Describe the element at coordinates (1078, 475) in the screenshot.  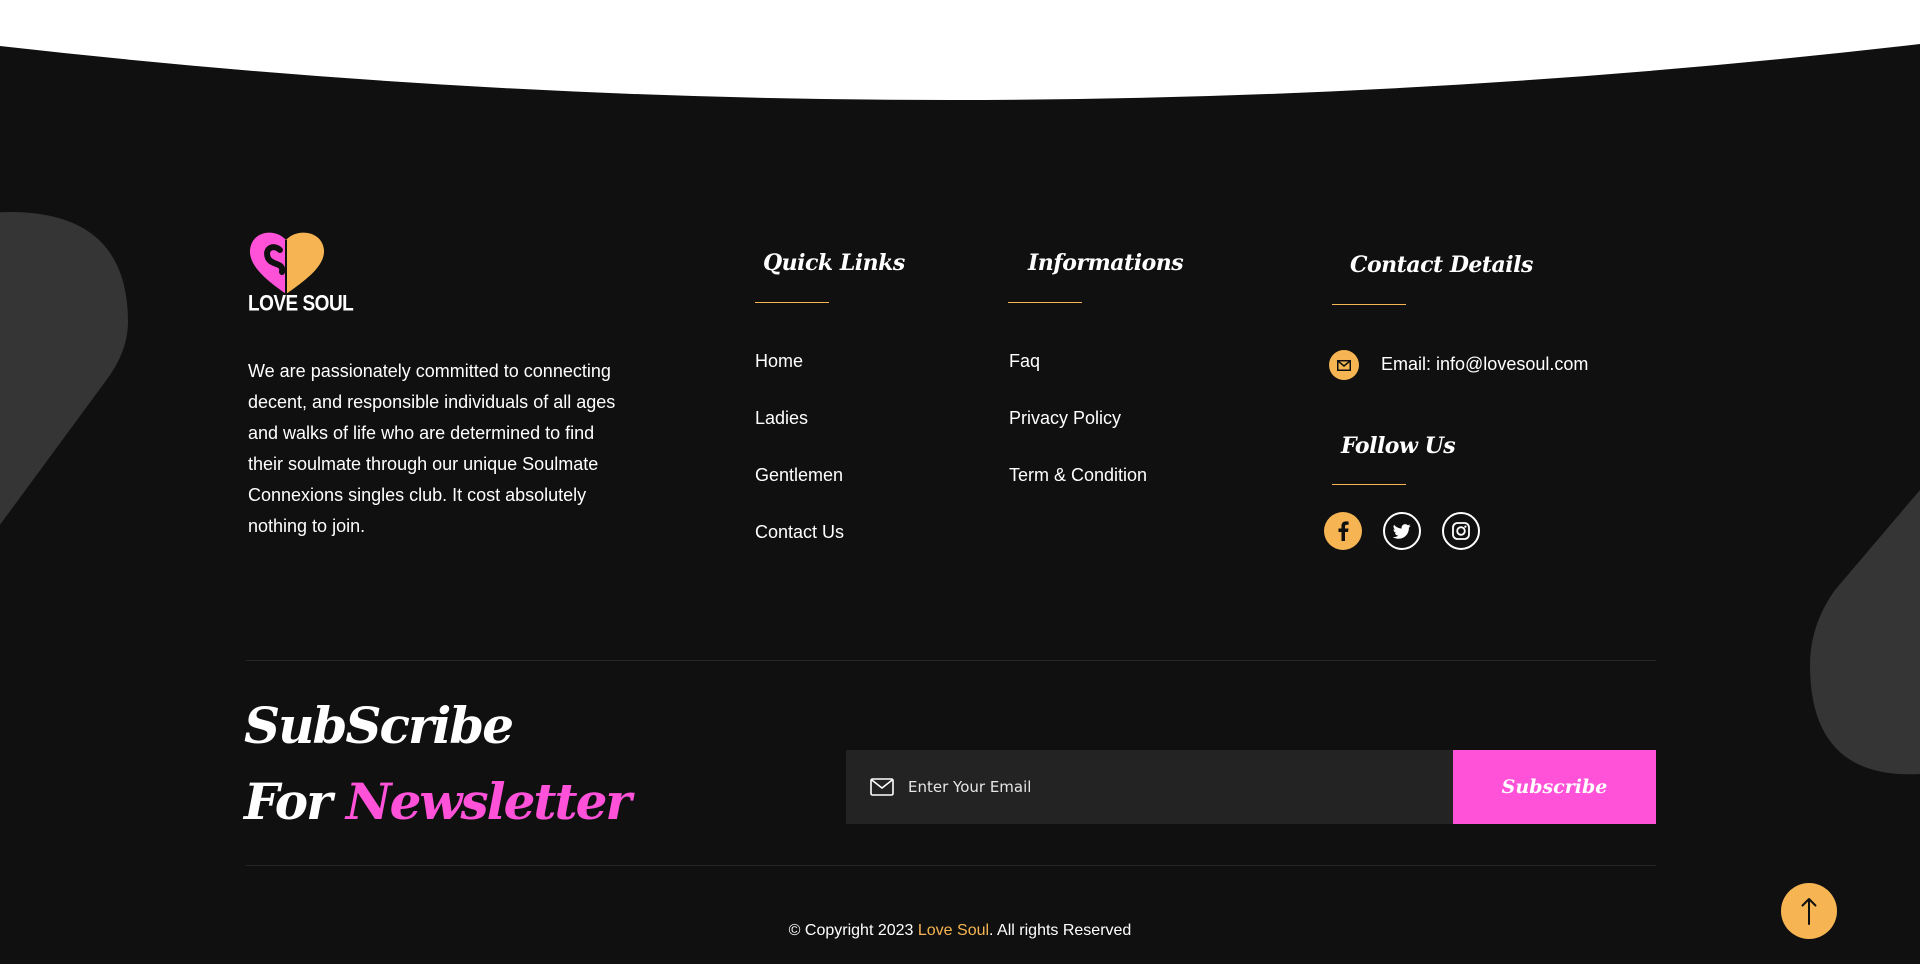
I see `footer-link-terms: Term & Condition` at that location.